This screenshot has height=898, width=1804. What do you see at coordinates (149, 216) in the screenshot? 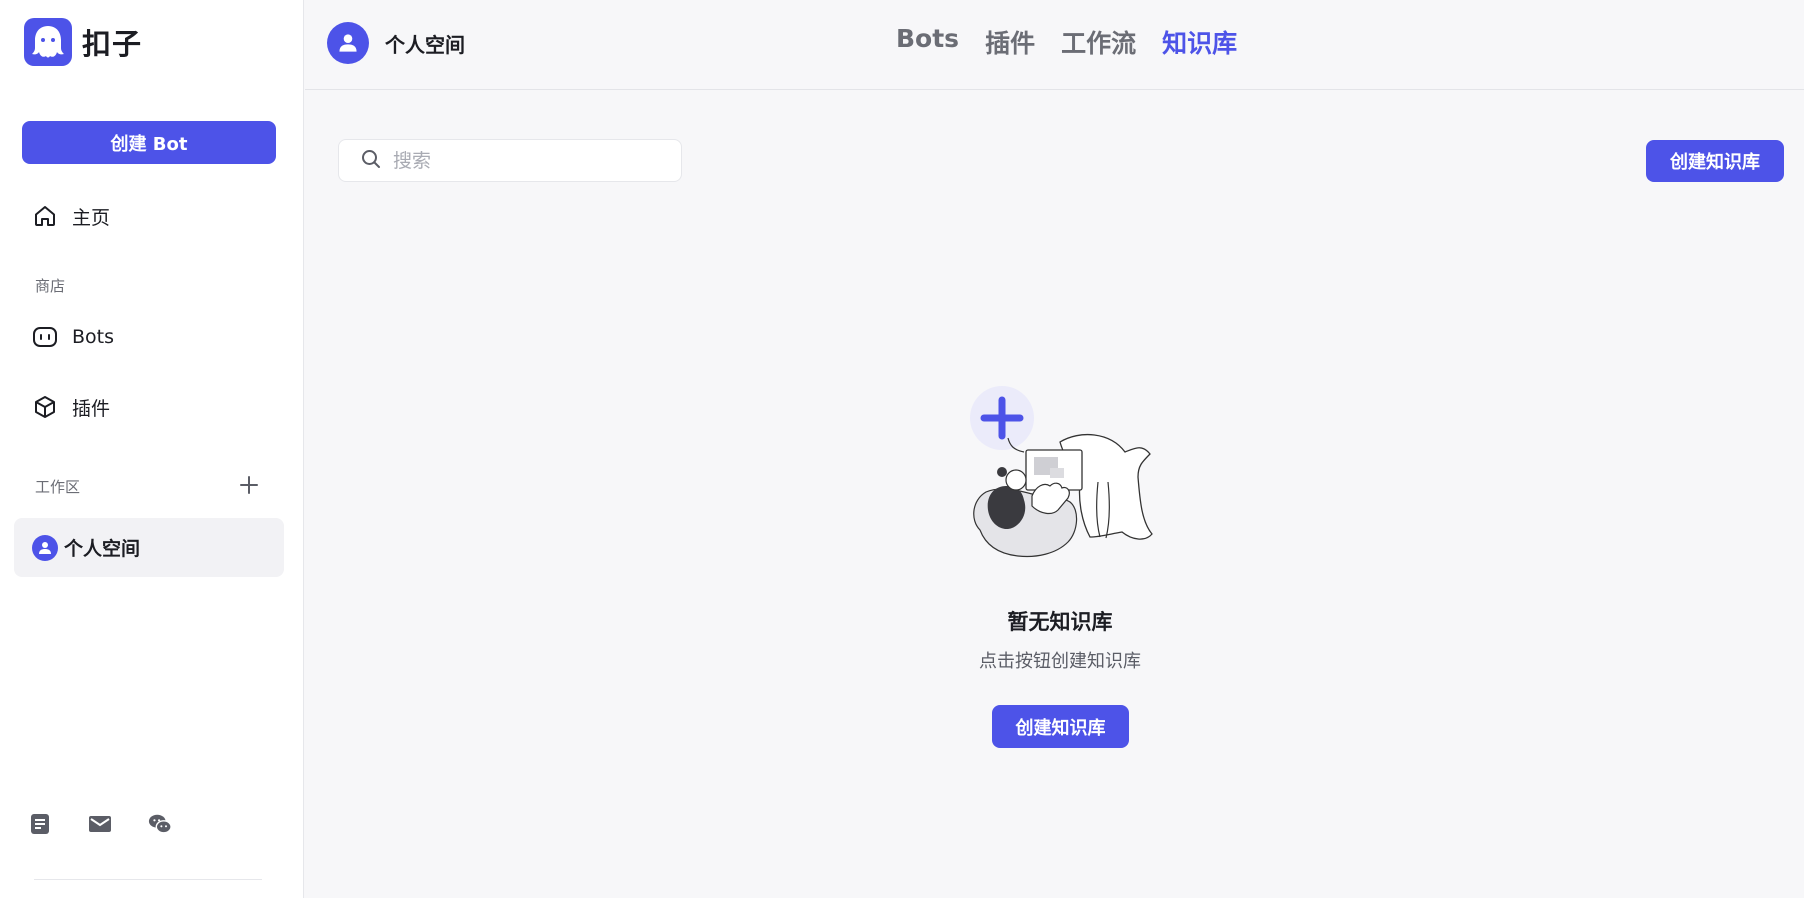
I see `sidebar-item-home: 主页` at bounding box center [149, 216].